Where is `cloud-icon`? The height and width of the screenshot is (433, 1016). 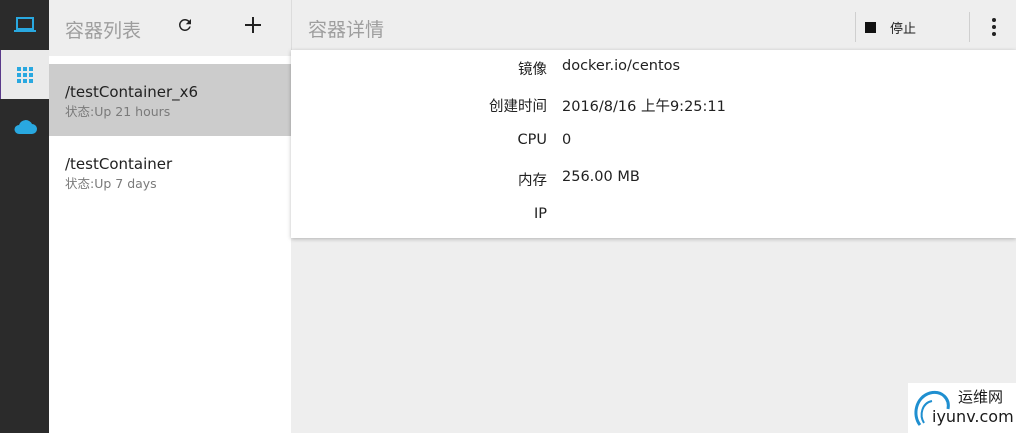
cloud-icon is located at coordinates (25, 127).